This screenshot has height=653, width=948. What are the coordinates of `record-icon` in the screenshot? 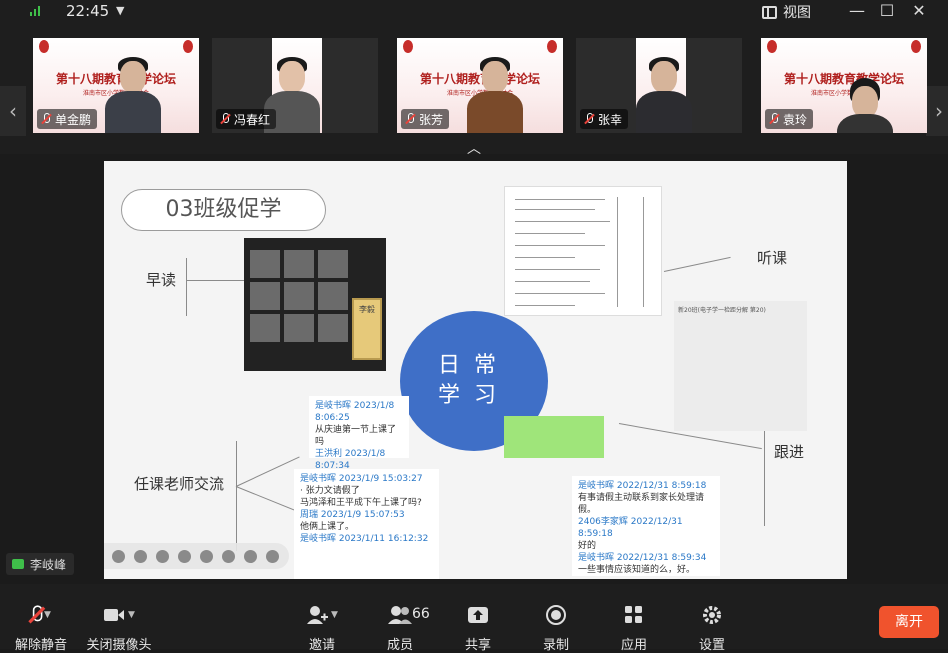 It's located at (556, 615).